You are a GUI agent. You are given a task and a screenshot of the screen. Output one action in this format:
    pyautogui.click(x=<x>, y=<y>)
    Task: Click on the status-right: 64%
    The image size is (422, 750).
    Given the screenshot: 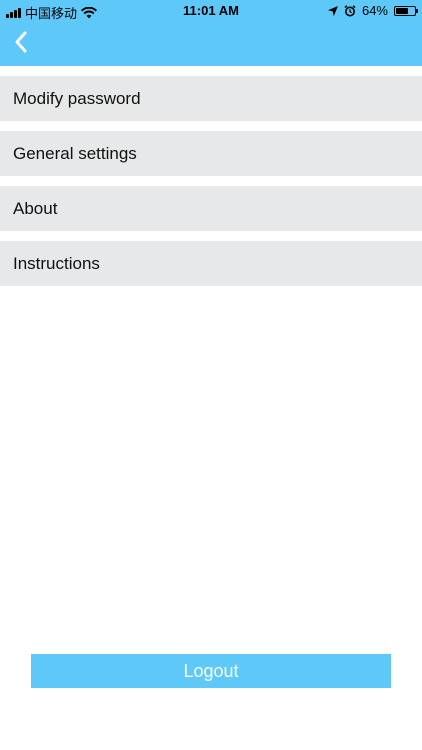 What is the action you would take?
    pyautogui.click(x=372, y=10)
    